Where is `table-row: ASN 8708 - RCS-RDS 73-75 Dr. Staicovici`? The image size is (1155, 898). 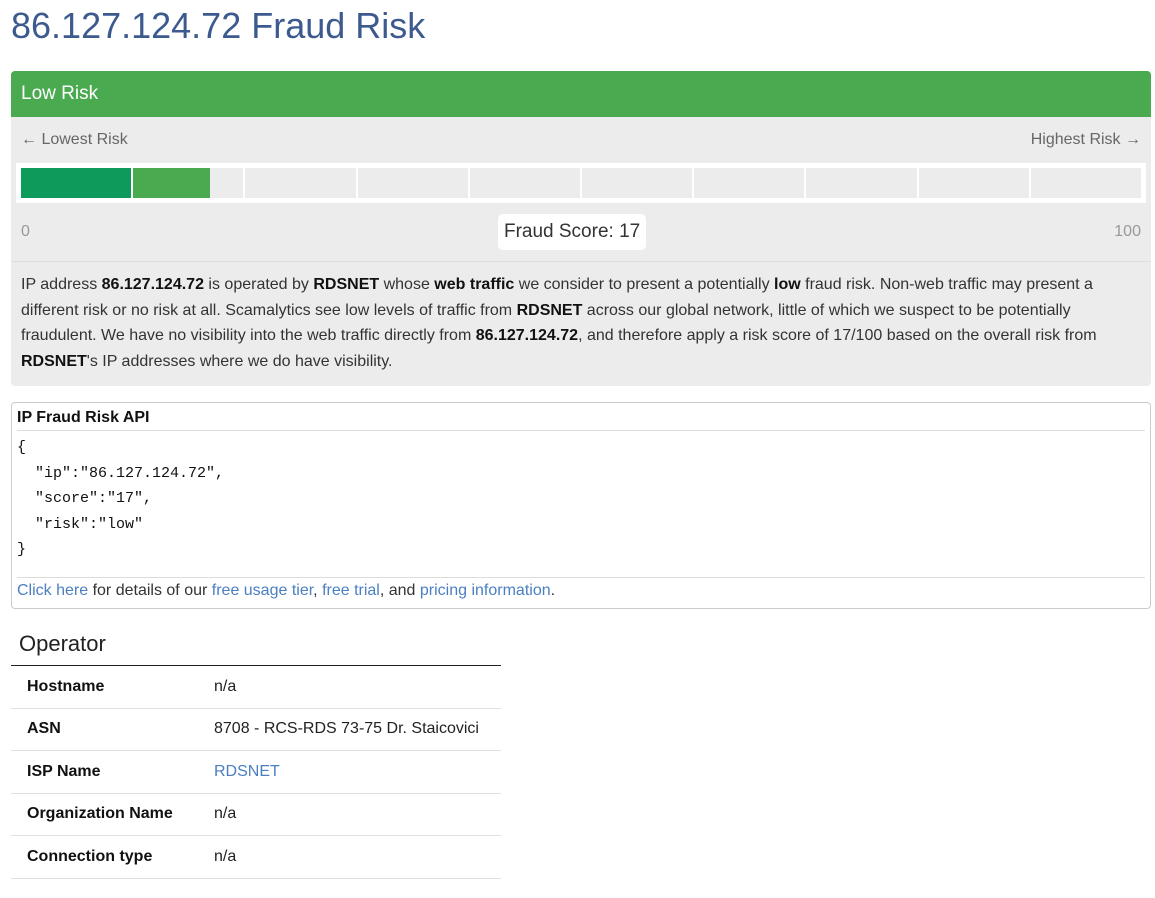
table-row: ASN 8708 - RCS-RDS 73-75 Dr. Staicovici is located at coordinates (256, 729).